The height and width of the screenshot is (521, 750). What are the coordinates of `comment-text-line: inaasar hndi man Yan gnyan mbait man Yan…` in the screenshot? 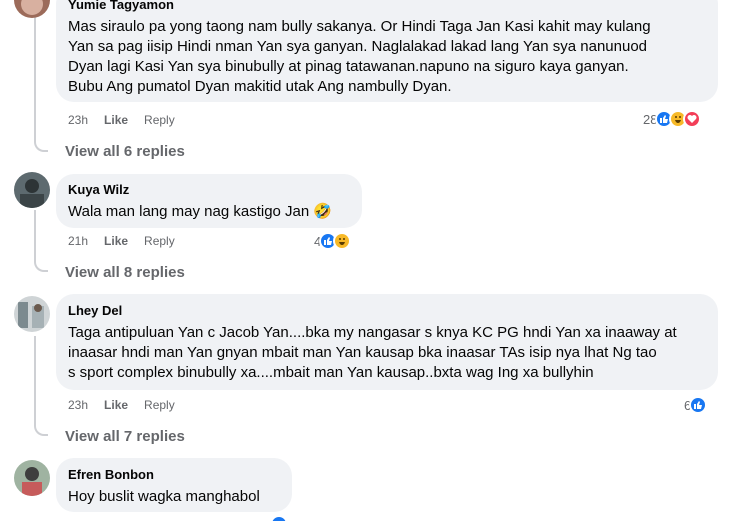 It's located at (362, 352).